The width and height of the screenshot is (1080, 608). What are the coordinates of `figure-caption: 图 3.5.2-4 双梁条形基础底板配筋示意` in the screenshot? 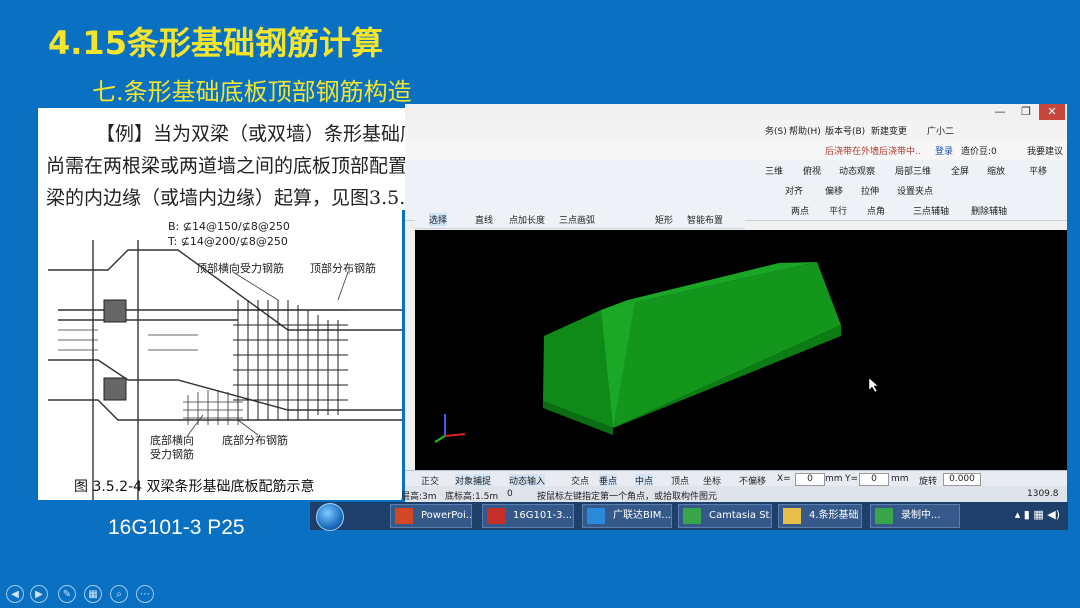 It's located at (194, 487).